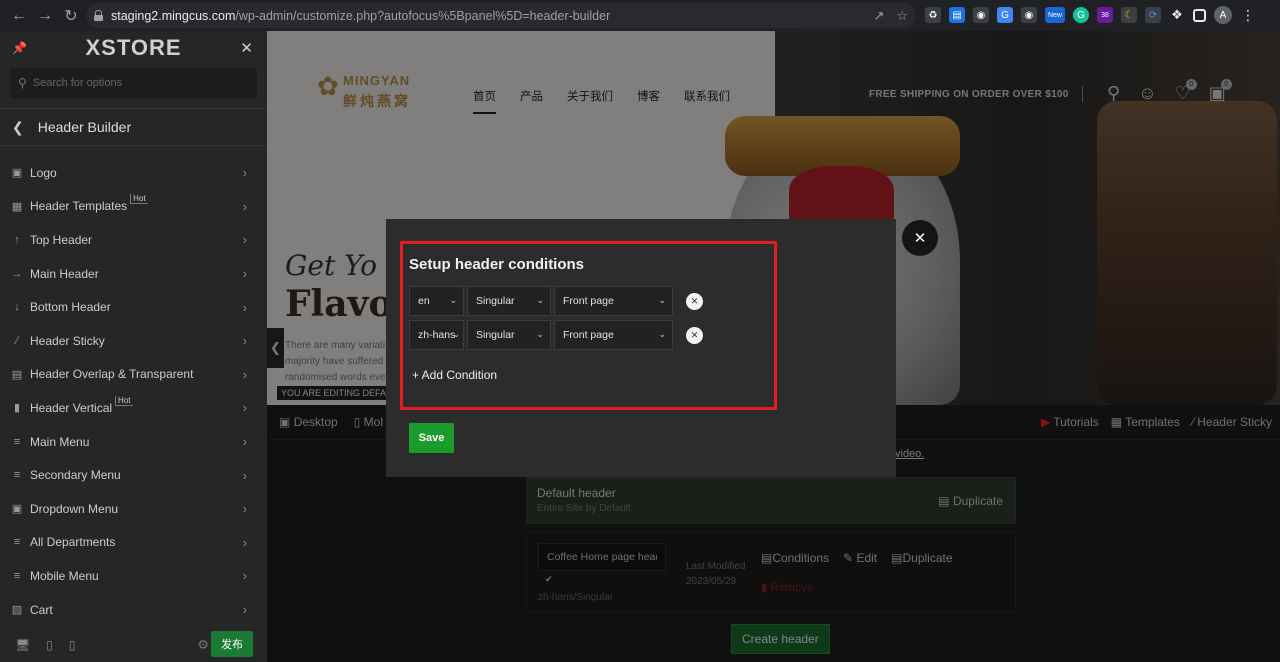 The height and width of the screenshot is (662, 1280). Describe the element at coordinates (1177, 15) in the screenshot. I see `puzzle-icon: ❖` at that location.